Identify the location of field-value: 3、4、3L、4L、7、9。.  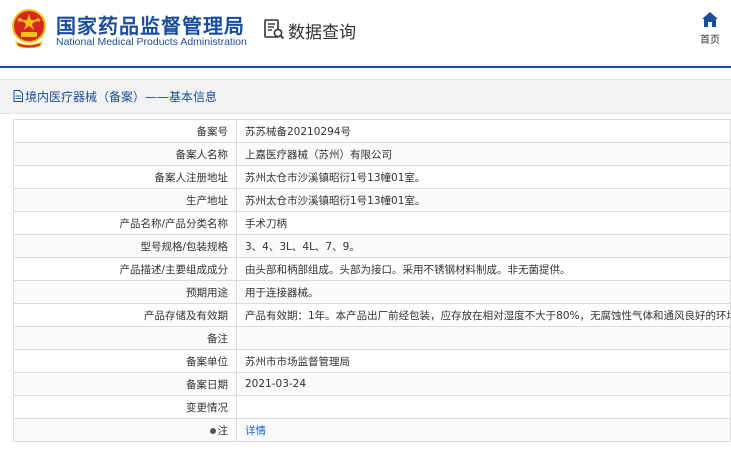
(483, 246).